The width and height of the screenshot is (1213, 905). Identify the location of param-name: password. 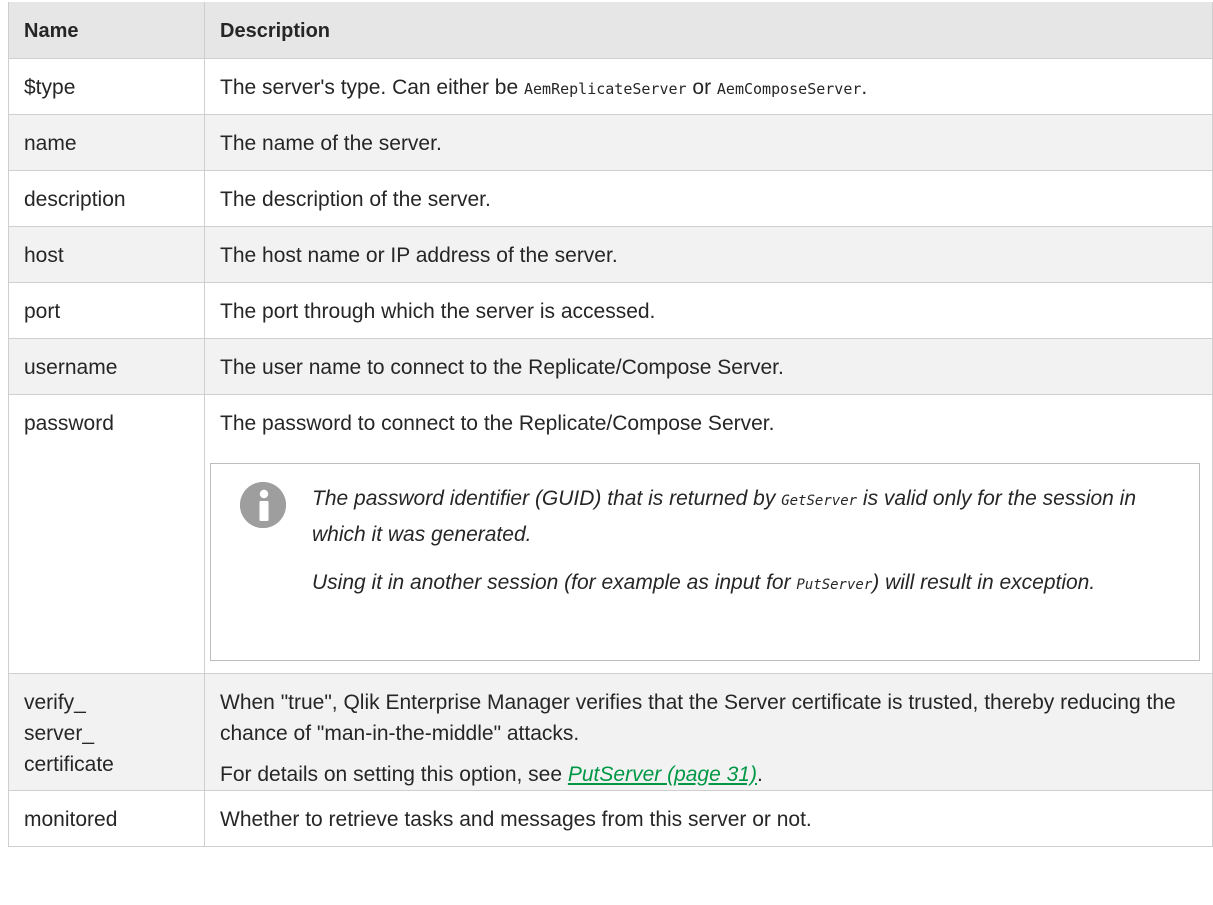
(106, 533).